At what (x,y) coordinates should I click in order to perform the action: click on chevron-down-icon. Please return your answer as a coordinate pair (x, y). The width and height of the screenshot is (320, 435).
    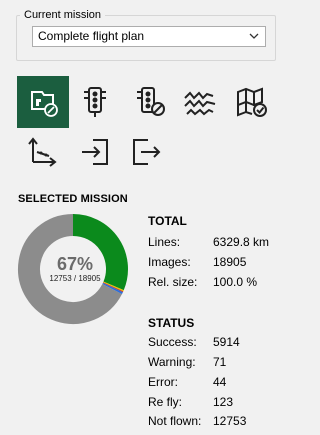
    Looking at the image, I should click on (254, 36).